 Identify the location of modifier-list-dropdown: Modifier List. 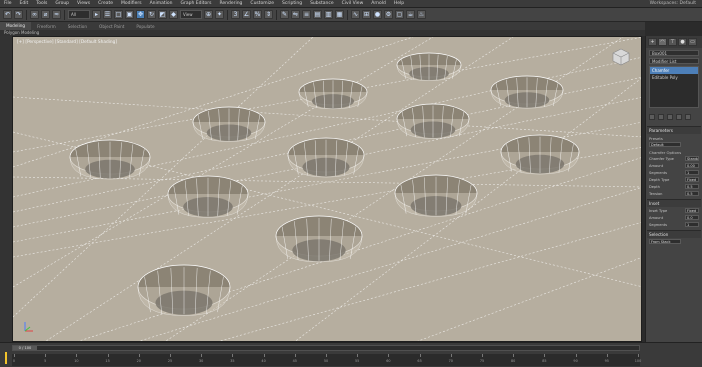
(674, 61).